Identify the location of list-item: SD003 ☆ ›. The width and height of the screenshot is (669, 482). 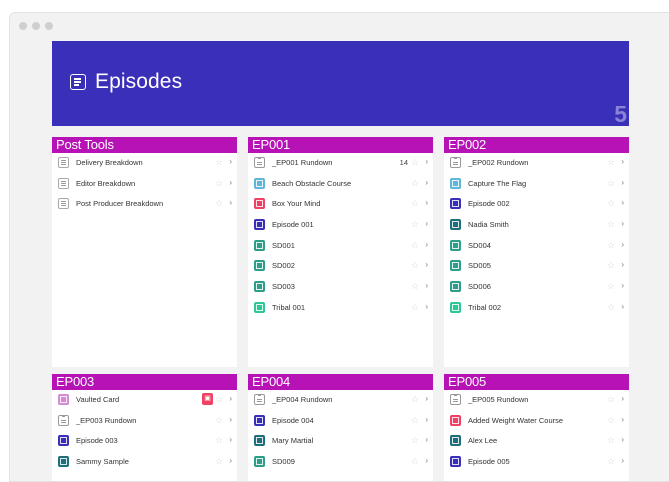
(340, 287).